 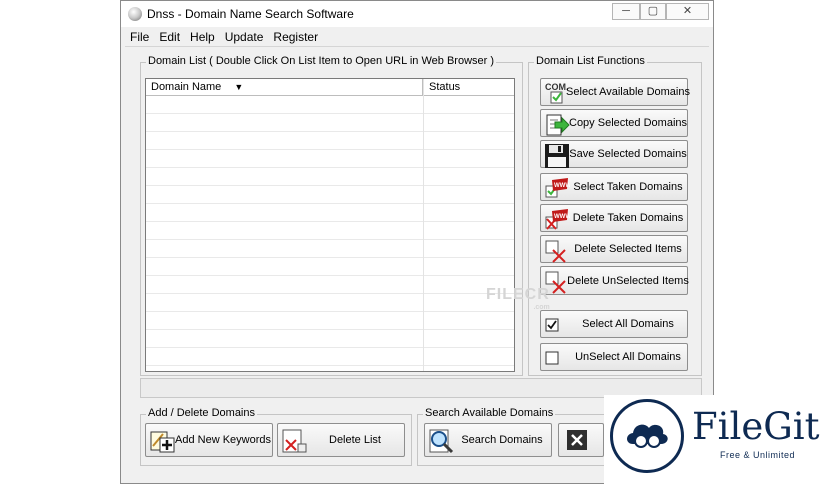 What do you see at coordinates (555, 251) in the screenshot?
I see `checkbox-delete-icon` at bounding box center [555, 251].